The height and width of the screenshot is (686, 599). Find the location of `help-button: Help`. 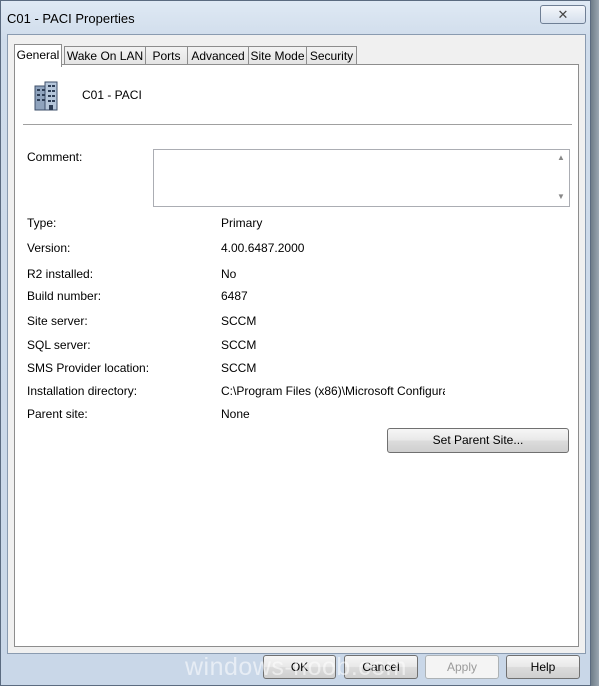

help-button: Help is located at coordinates (543, 667).